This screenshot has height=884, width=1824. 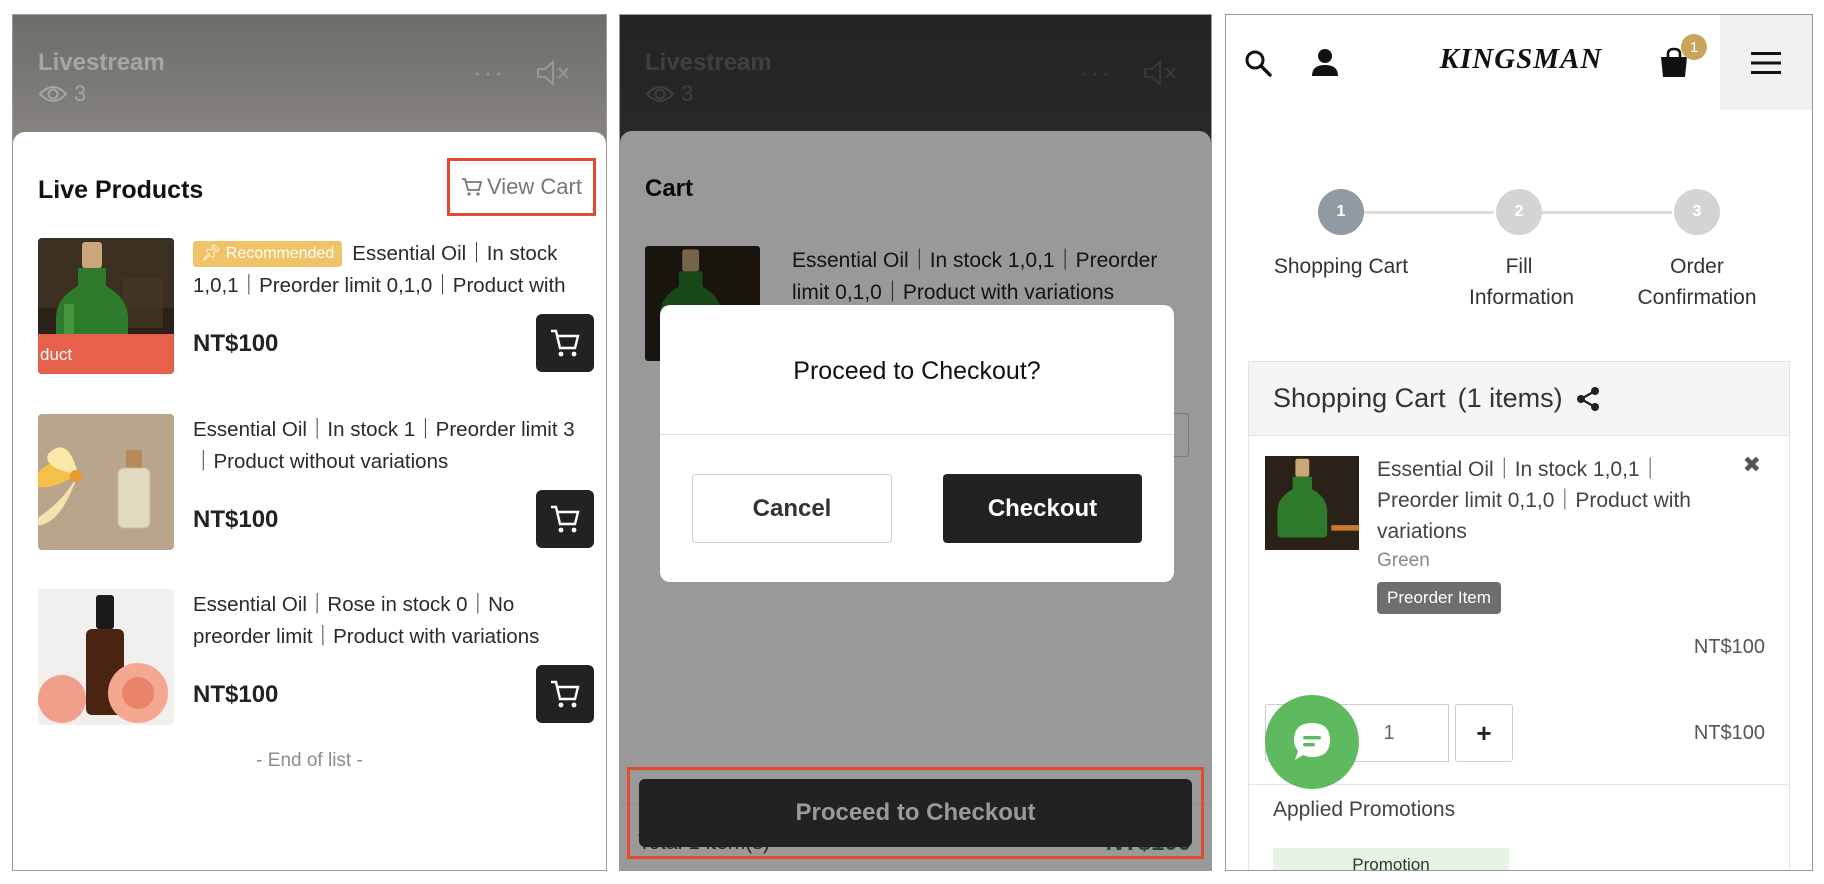 What do you see at coordinates (309, 760) in the screenshot?
I see `end-of-list: - End of list -` at bounding box center [309, 760].